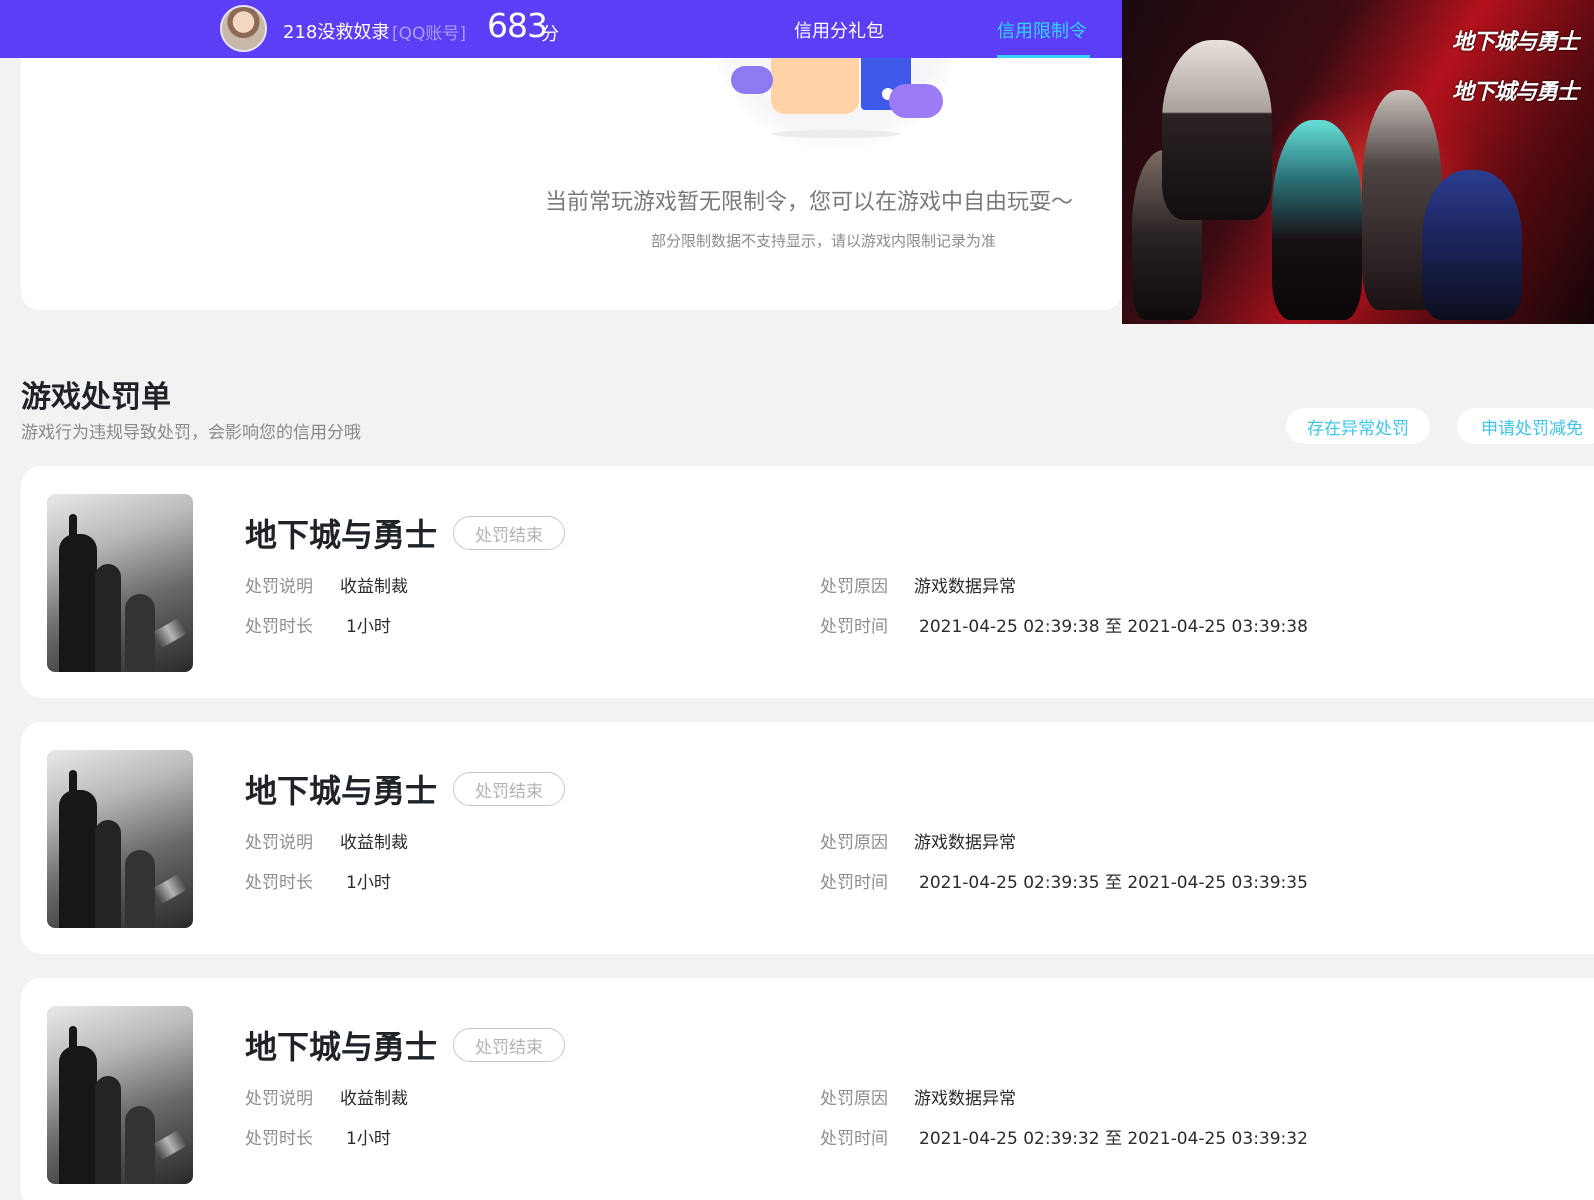  What do you see at coordinates (1525, 426) in the screenshot?
I see `apply-reduction-button: 申请处罚减免` at bounding box center [1525, 426].